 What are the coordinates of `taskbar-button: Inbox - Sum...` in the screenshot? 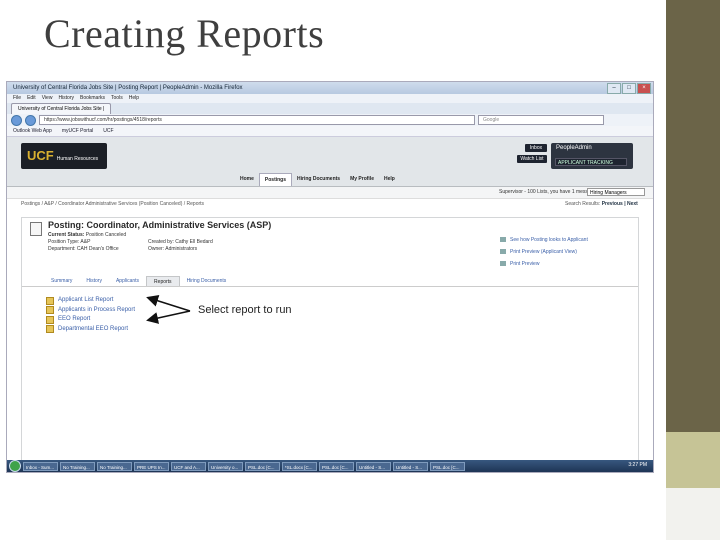 It's located at (40, 466).